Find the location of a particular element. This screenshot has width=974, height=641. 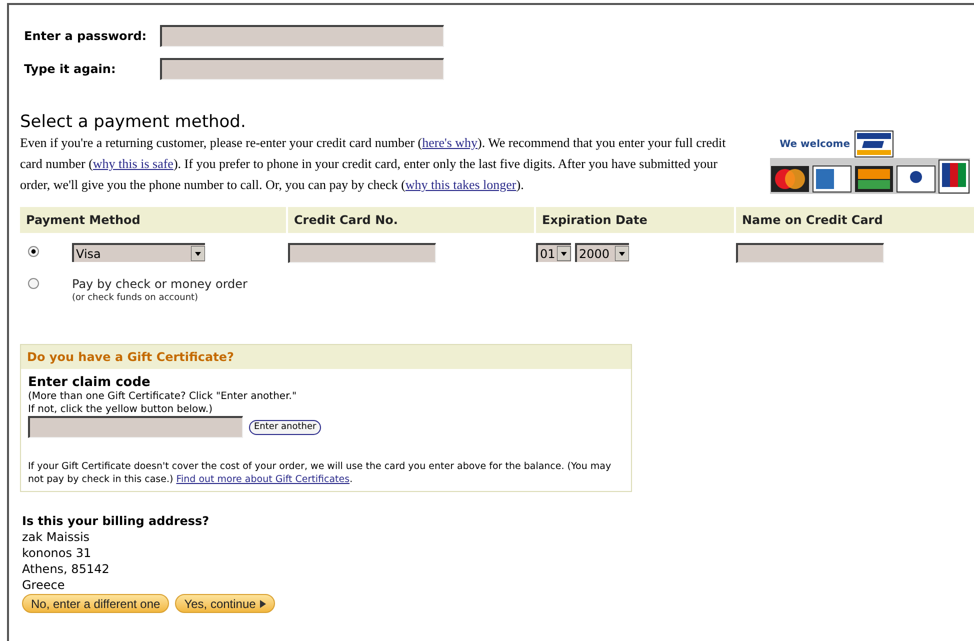

field-label: Enter a password: is located at coordinates (86, 36).